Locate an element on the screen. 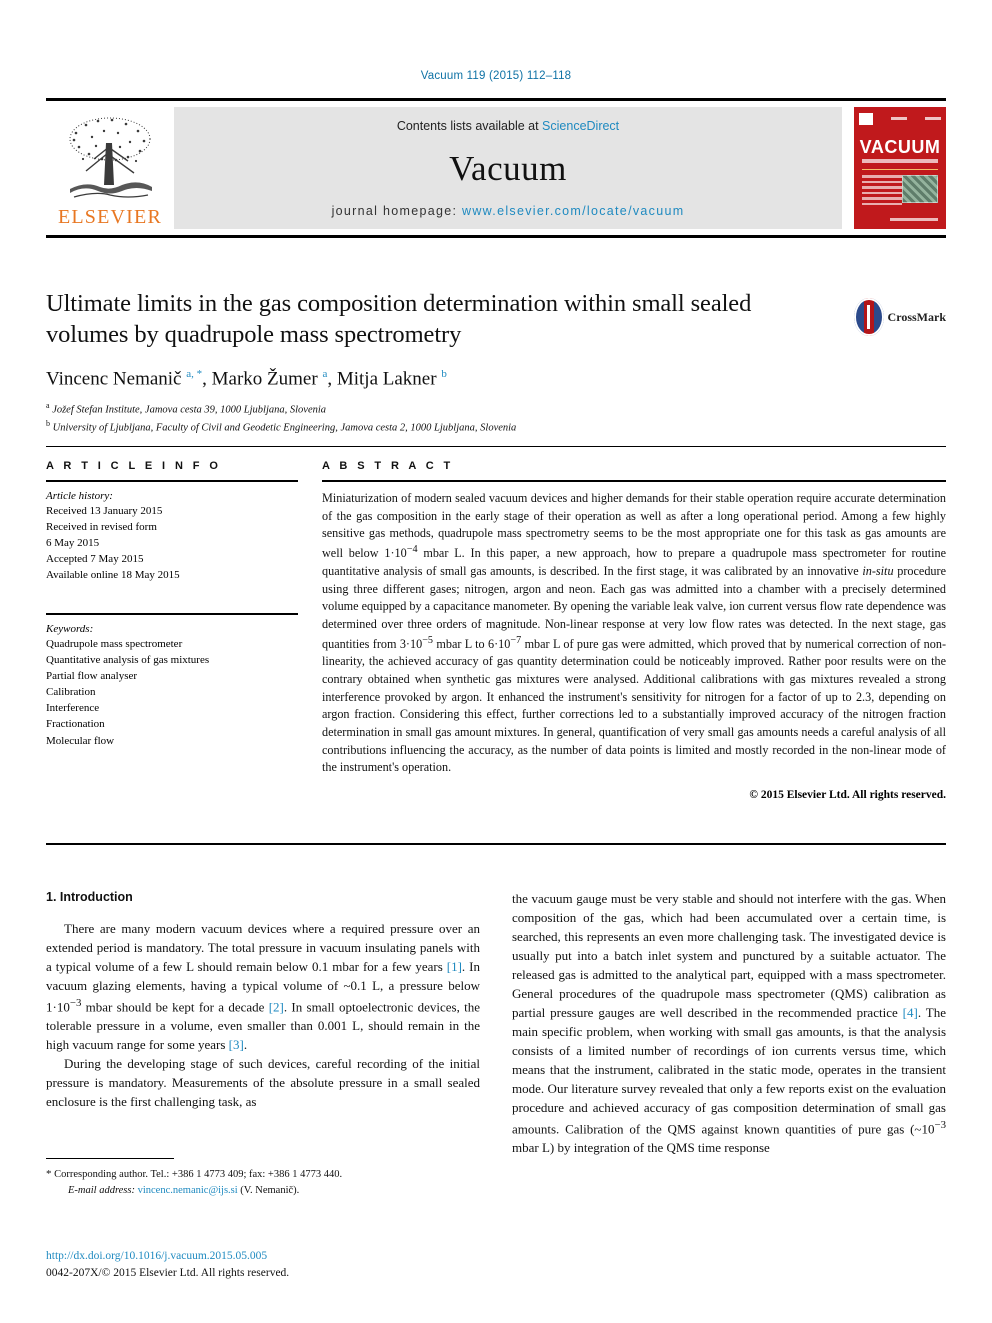 Image resolution: width=992 pixels, height=1323 pixels. journal-cover: VACUUM is located at coordinates (900, 168).